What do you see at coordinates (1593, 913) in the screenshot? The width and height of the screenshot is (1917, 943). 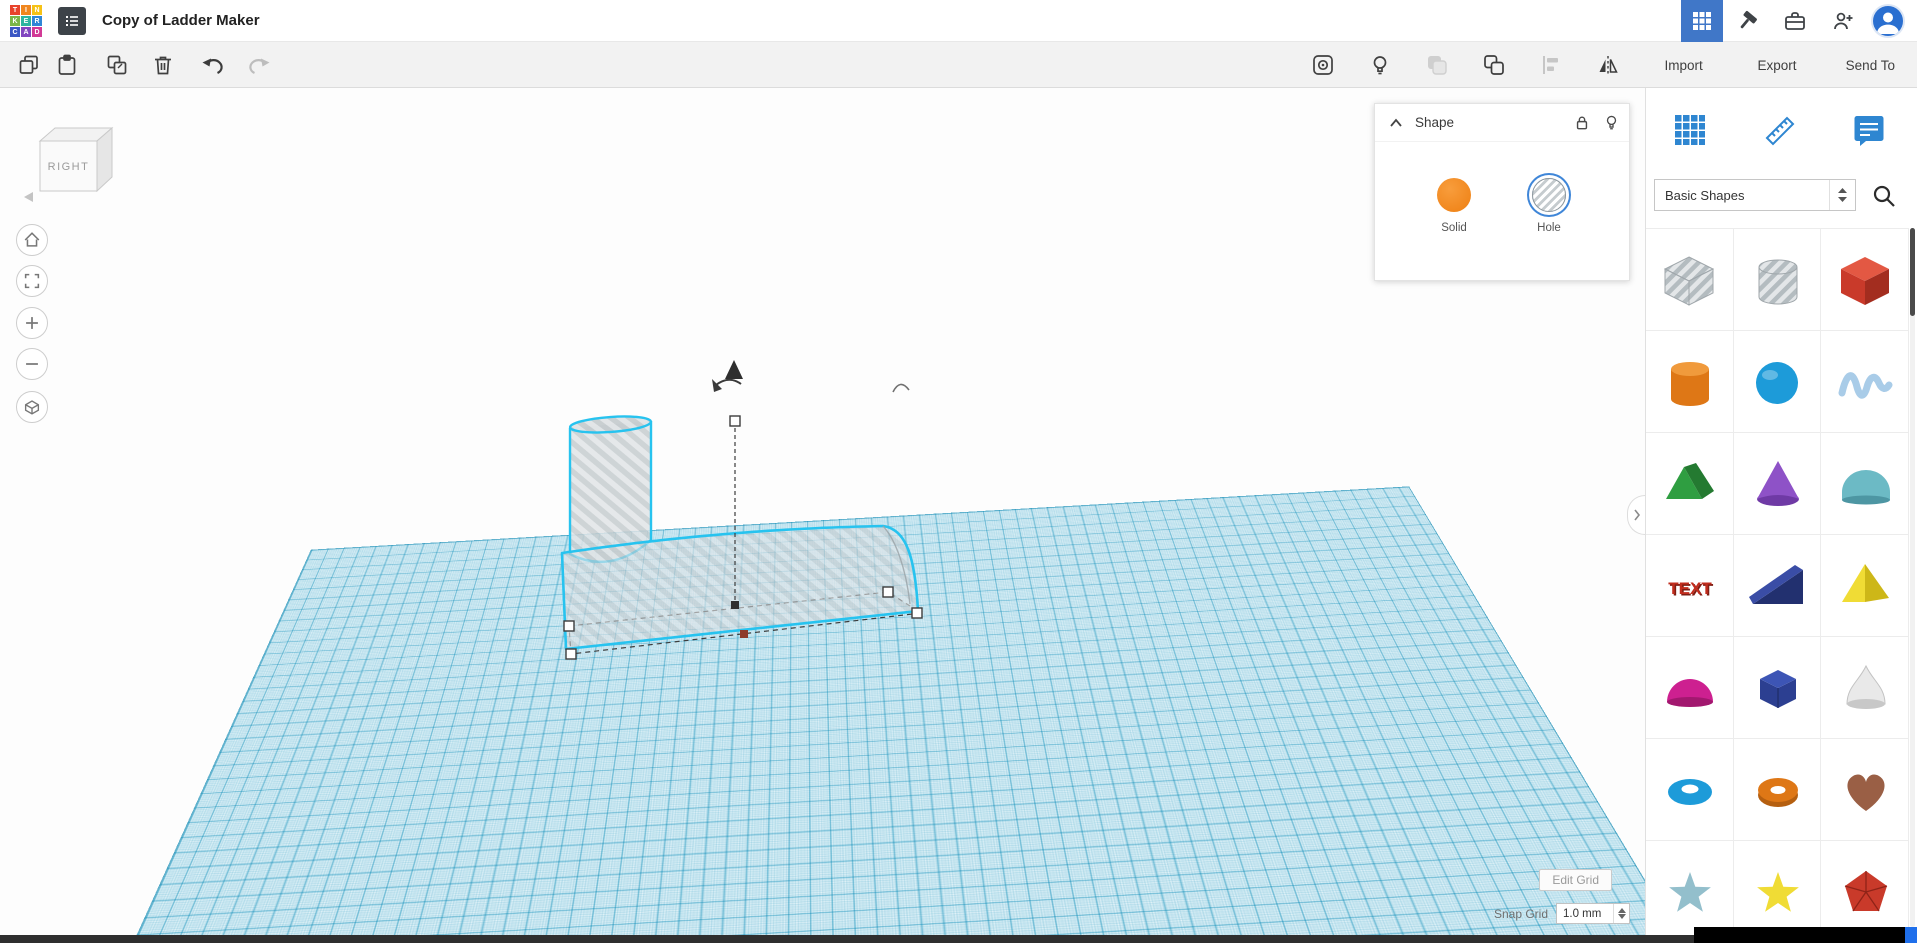 I see `snap-grid-select: 1.0 mm` at bounding box center [1593, 913].